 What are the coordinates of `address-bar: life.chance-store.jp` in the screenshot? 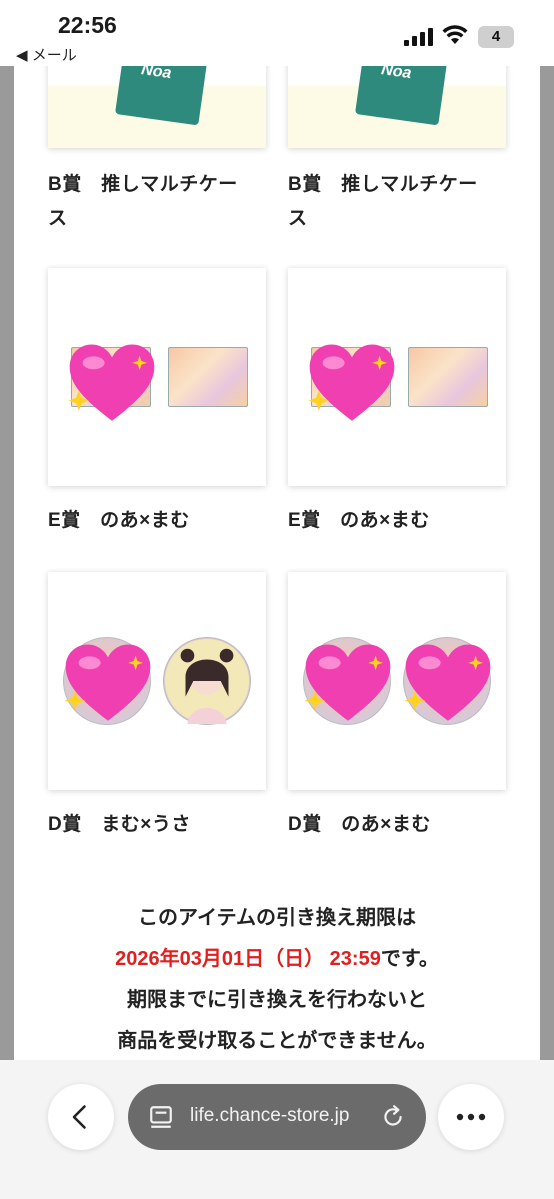 It's located at (277, 1117).